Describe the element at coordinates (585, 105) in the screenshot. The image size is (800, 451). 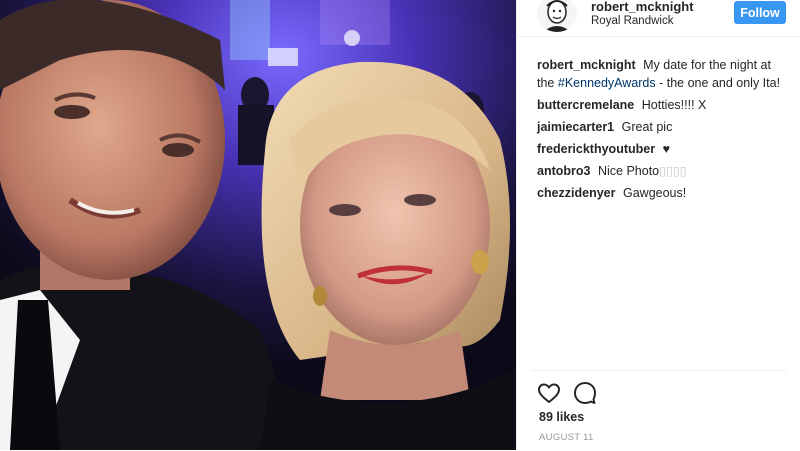
I see `comment-username: buttercremelane` at that location.